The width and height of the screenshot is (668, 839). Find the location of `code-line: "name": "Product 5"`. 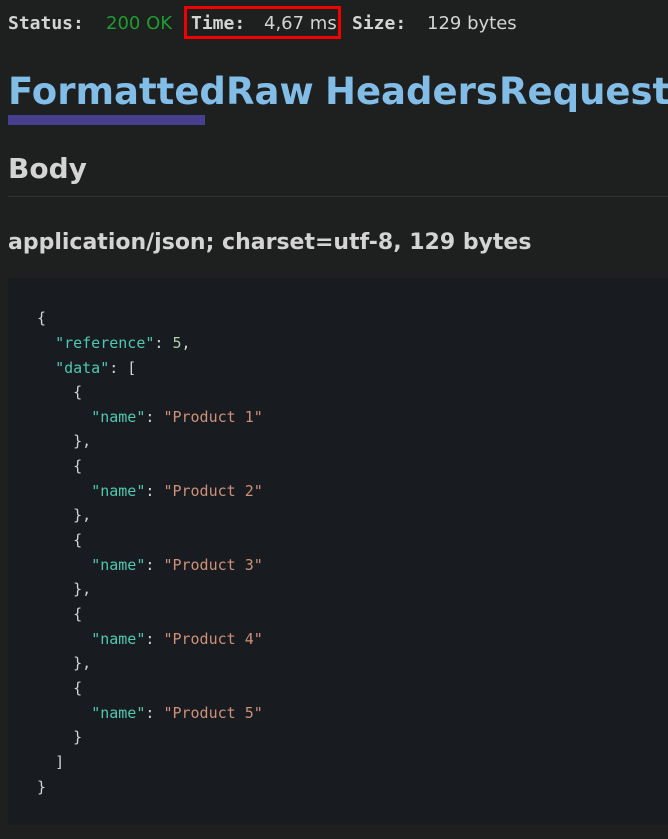

code-line: "name": "Product 5" is located at coordinates (177, 713).